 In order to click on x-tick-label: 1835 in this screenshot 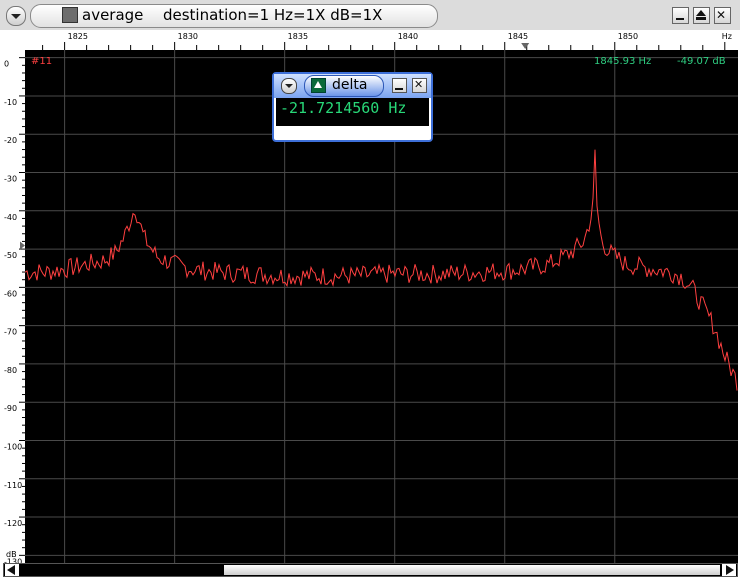, I will do `click(298, 36)`.